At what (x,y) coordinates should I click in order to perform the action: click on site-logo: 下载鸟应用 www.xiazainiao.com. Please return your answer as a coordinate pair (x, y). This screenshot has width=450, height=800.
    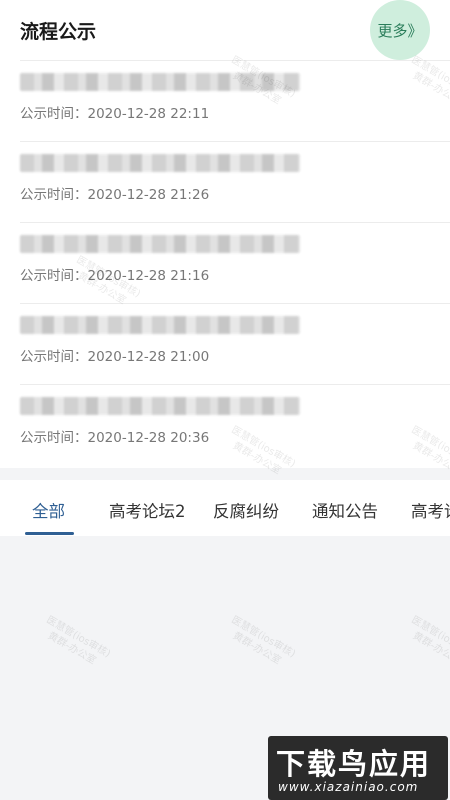
    Looking at the image, I should click on (358, 768).